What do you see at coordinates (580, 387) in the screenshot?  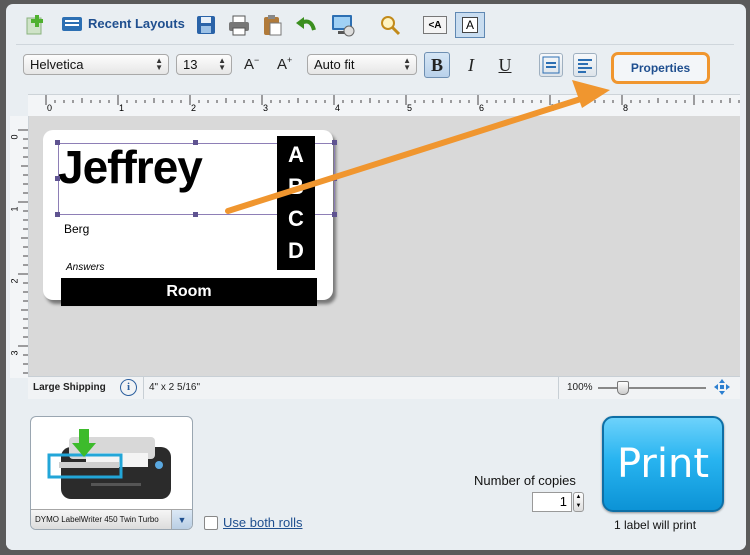 I see `zoom-value: 100%` at bounding box center [580, 387].